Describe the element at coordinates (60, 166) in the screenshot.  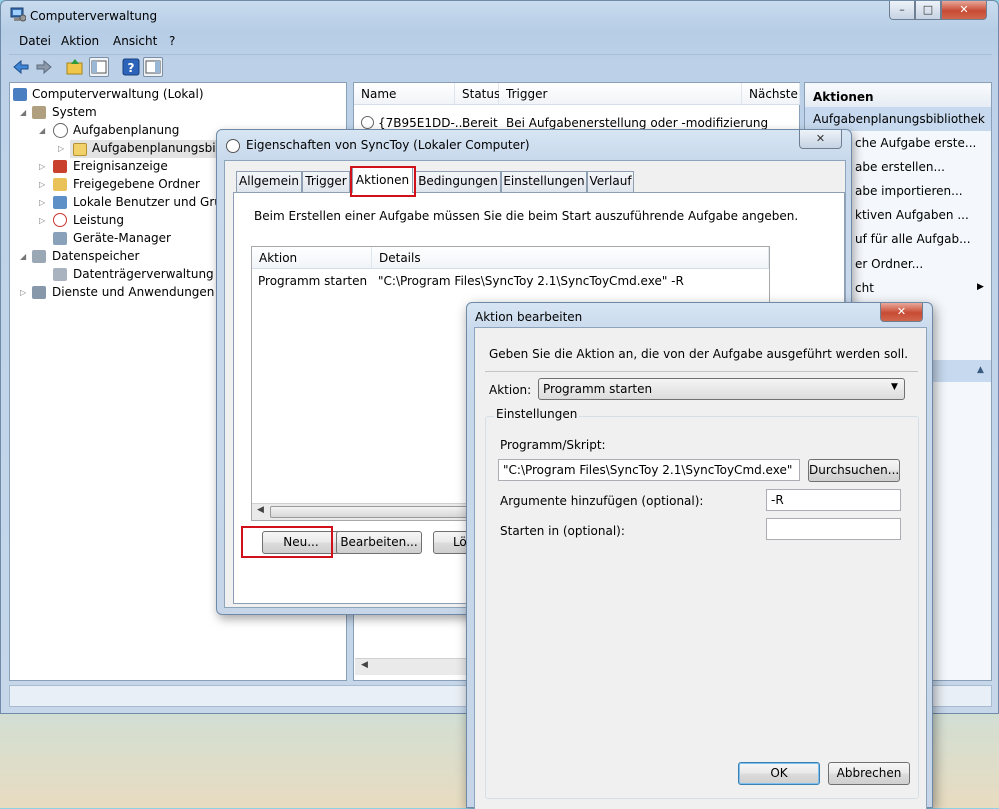
I see `event-viewer-icon` at that location.